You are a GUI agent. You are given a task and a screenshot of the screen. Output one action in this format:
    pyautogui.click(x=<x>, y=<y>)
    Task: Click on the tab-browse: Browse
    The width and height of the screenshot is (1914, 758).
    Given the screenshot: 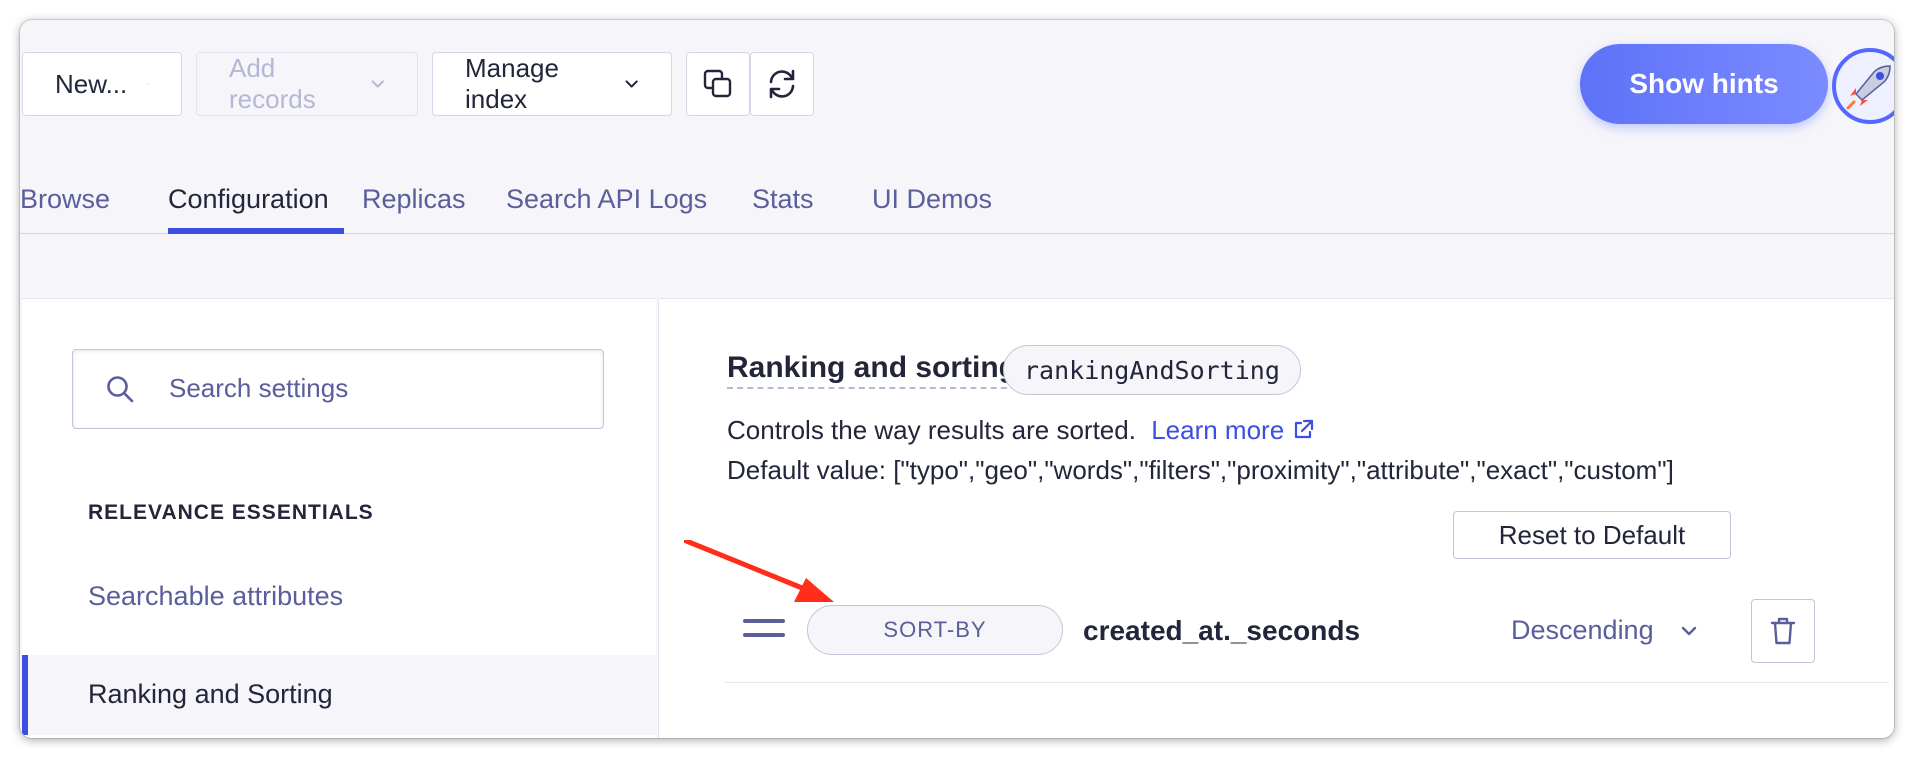 What is the action you would take?
    pyautogui.click(x=65, y=199)
    